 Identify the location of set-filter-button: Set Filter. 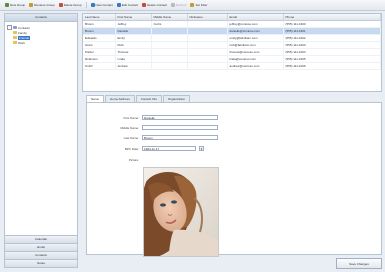
(198, 5).